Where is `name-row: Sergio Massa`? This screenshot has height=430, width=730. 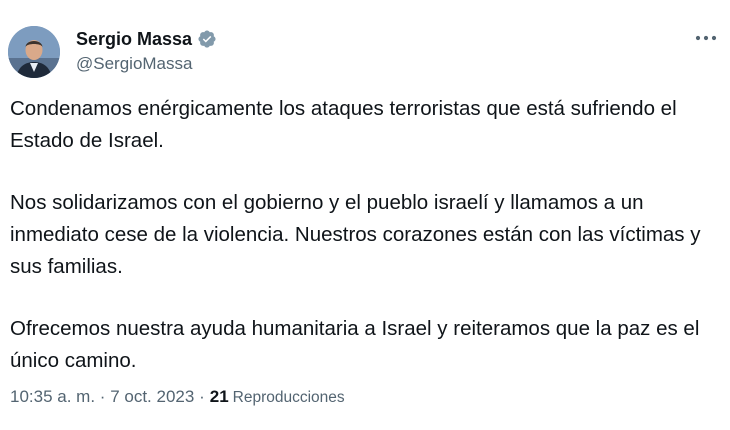
name-row: Sergio Massa is located at coordinates (146, 39).